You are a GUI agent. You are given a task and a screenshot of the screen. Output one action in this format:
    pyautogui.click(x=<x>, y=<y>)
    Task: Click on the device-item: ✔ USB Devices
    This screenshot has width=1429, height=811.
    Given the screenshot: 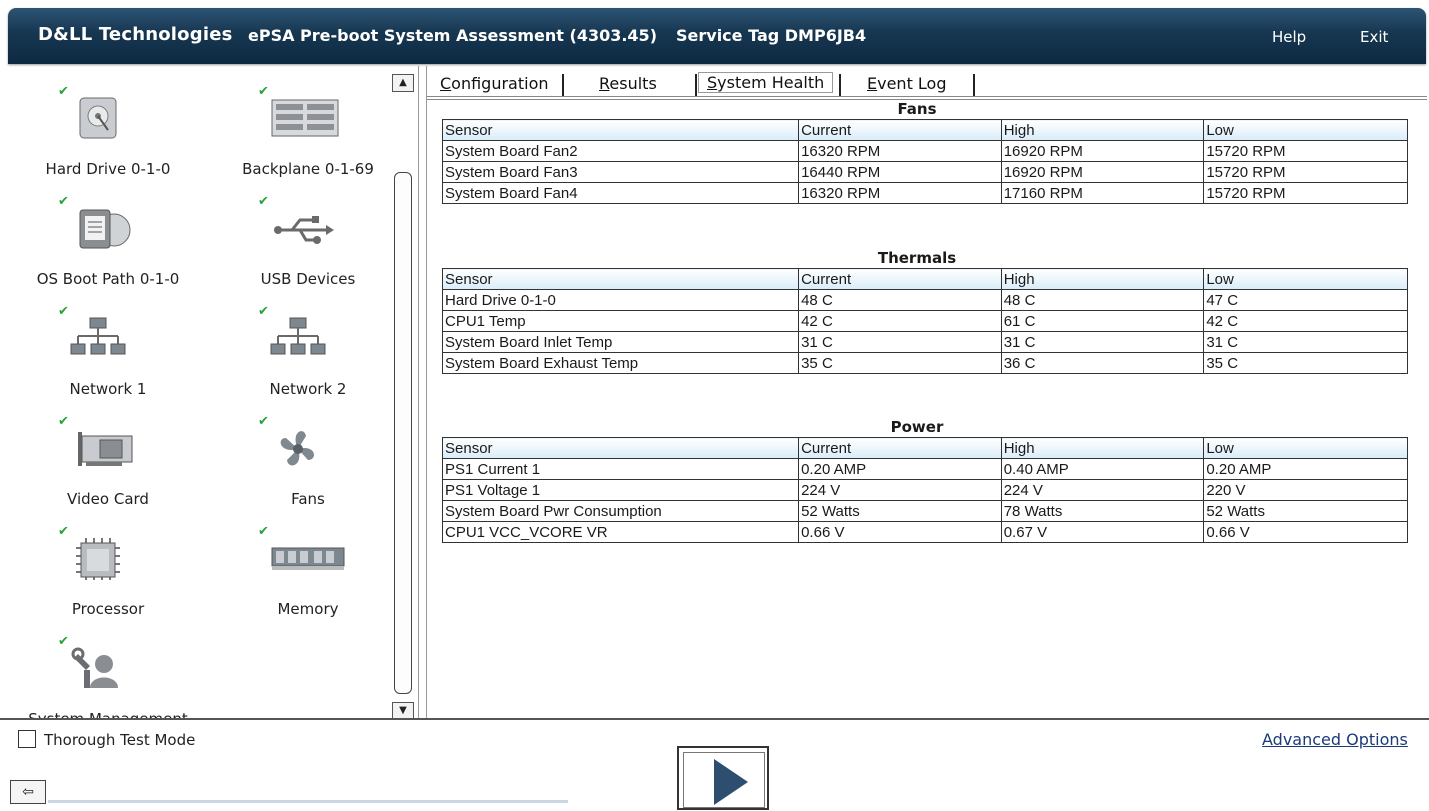 What is the action you would take?
    pyautogui.click(x=308, y=237)
    